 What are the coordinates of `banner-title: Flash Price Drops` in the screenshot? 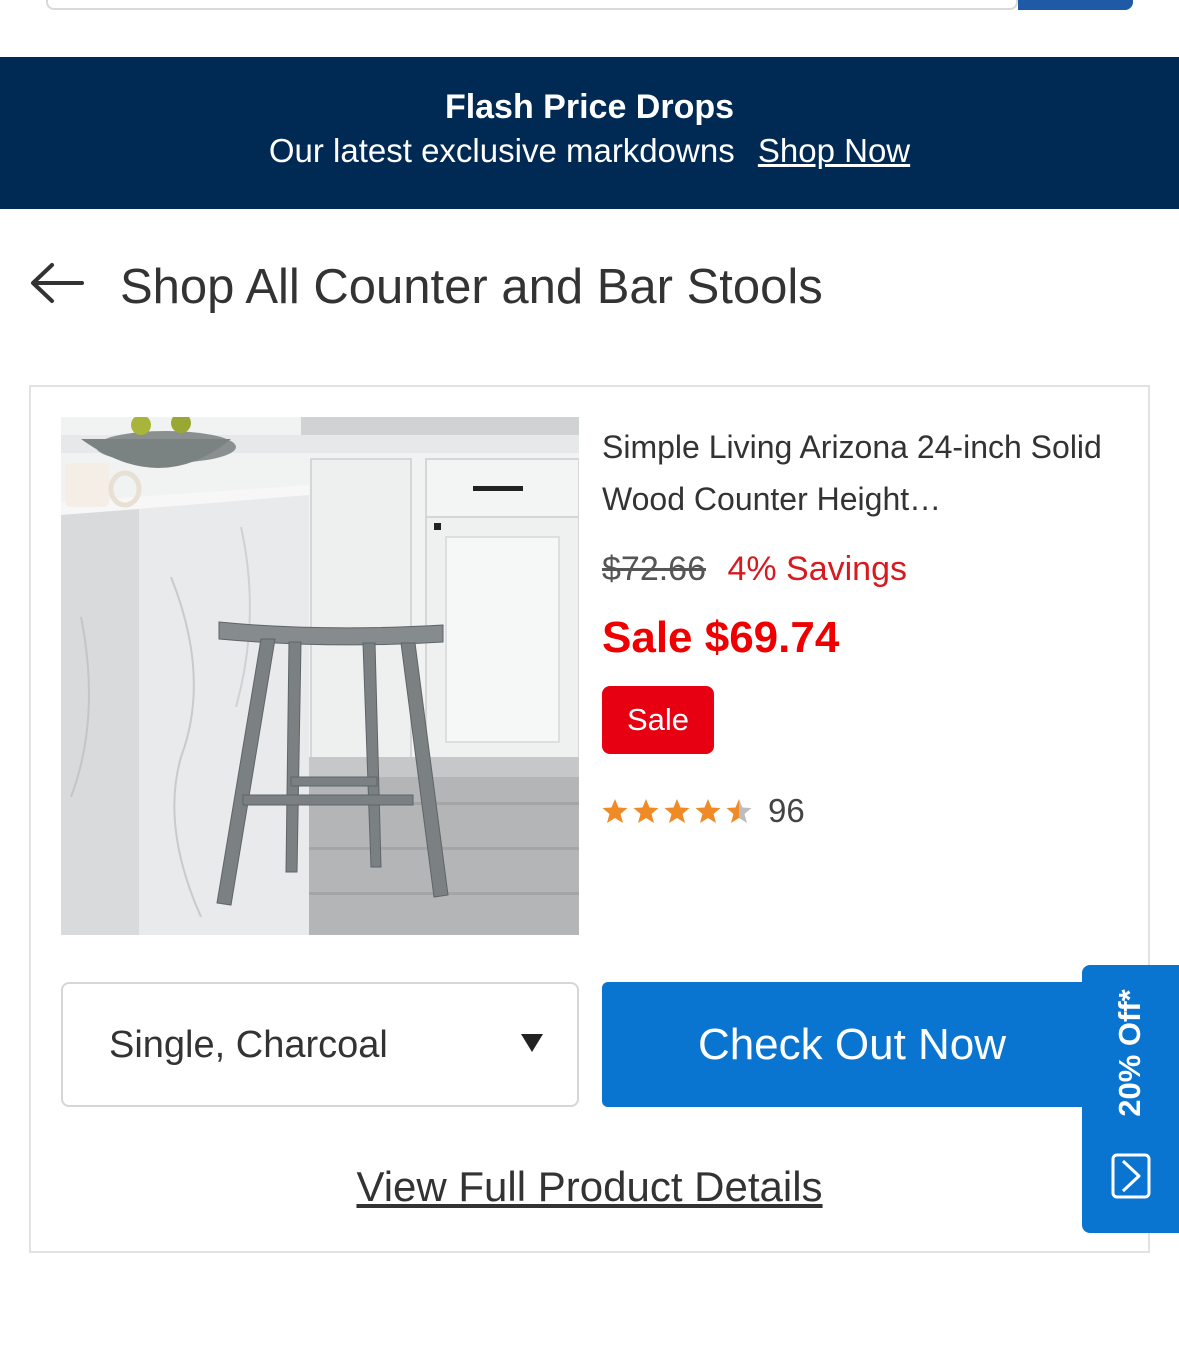 It's located at (589, 107).